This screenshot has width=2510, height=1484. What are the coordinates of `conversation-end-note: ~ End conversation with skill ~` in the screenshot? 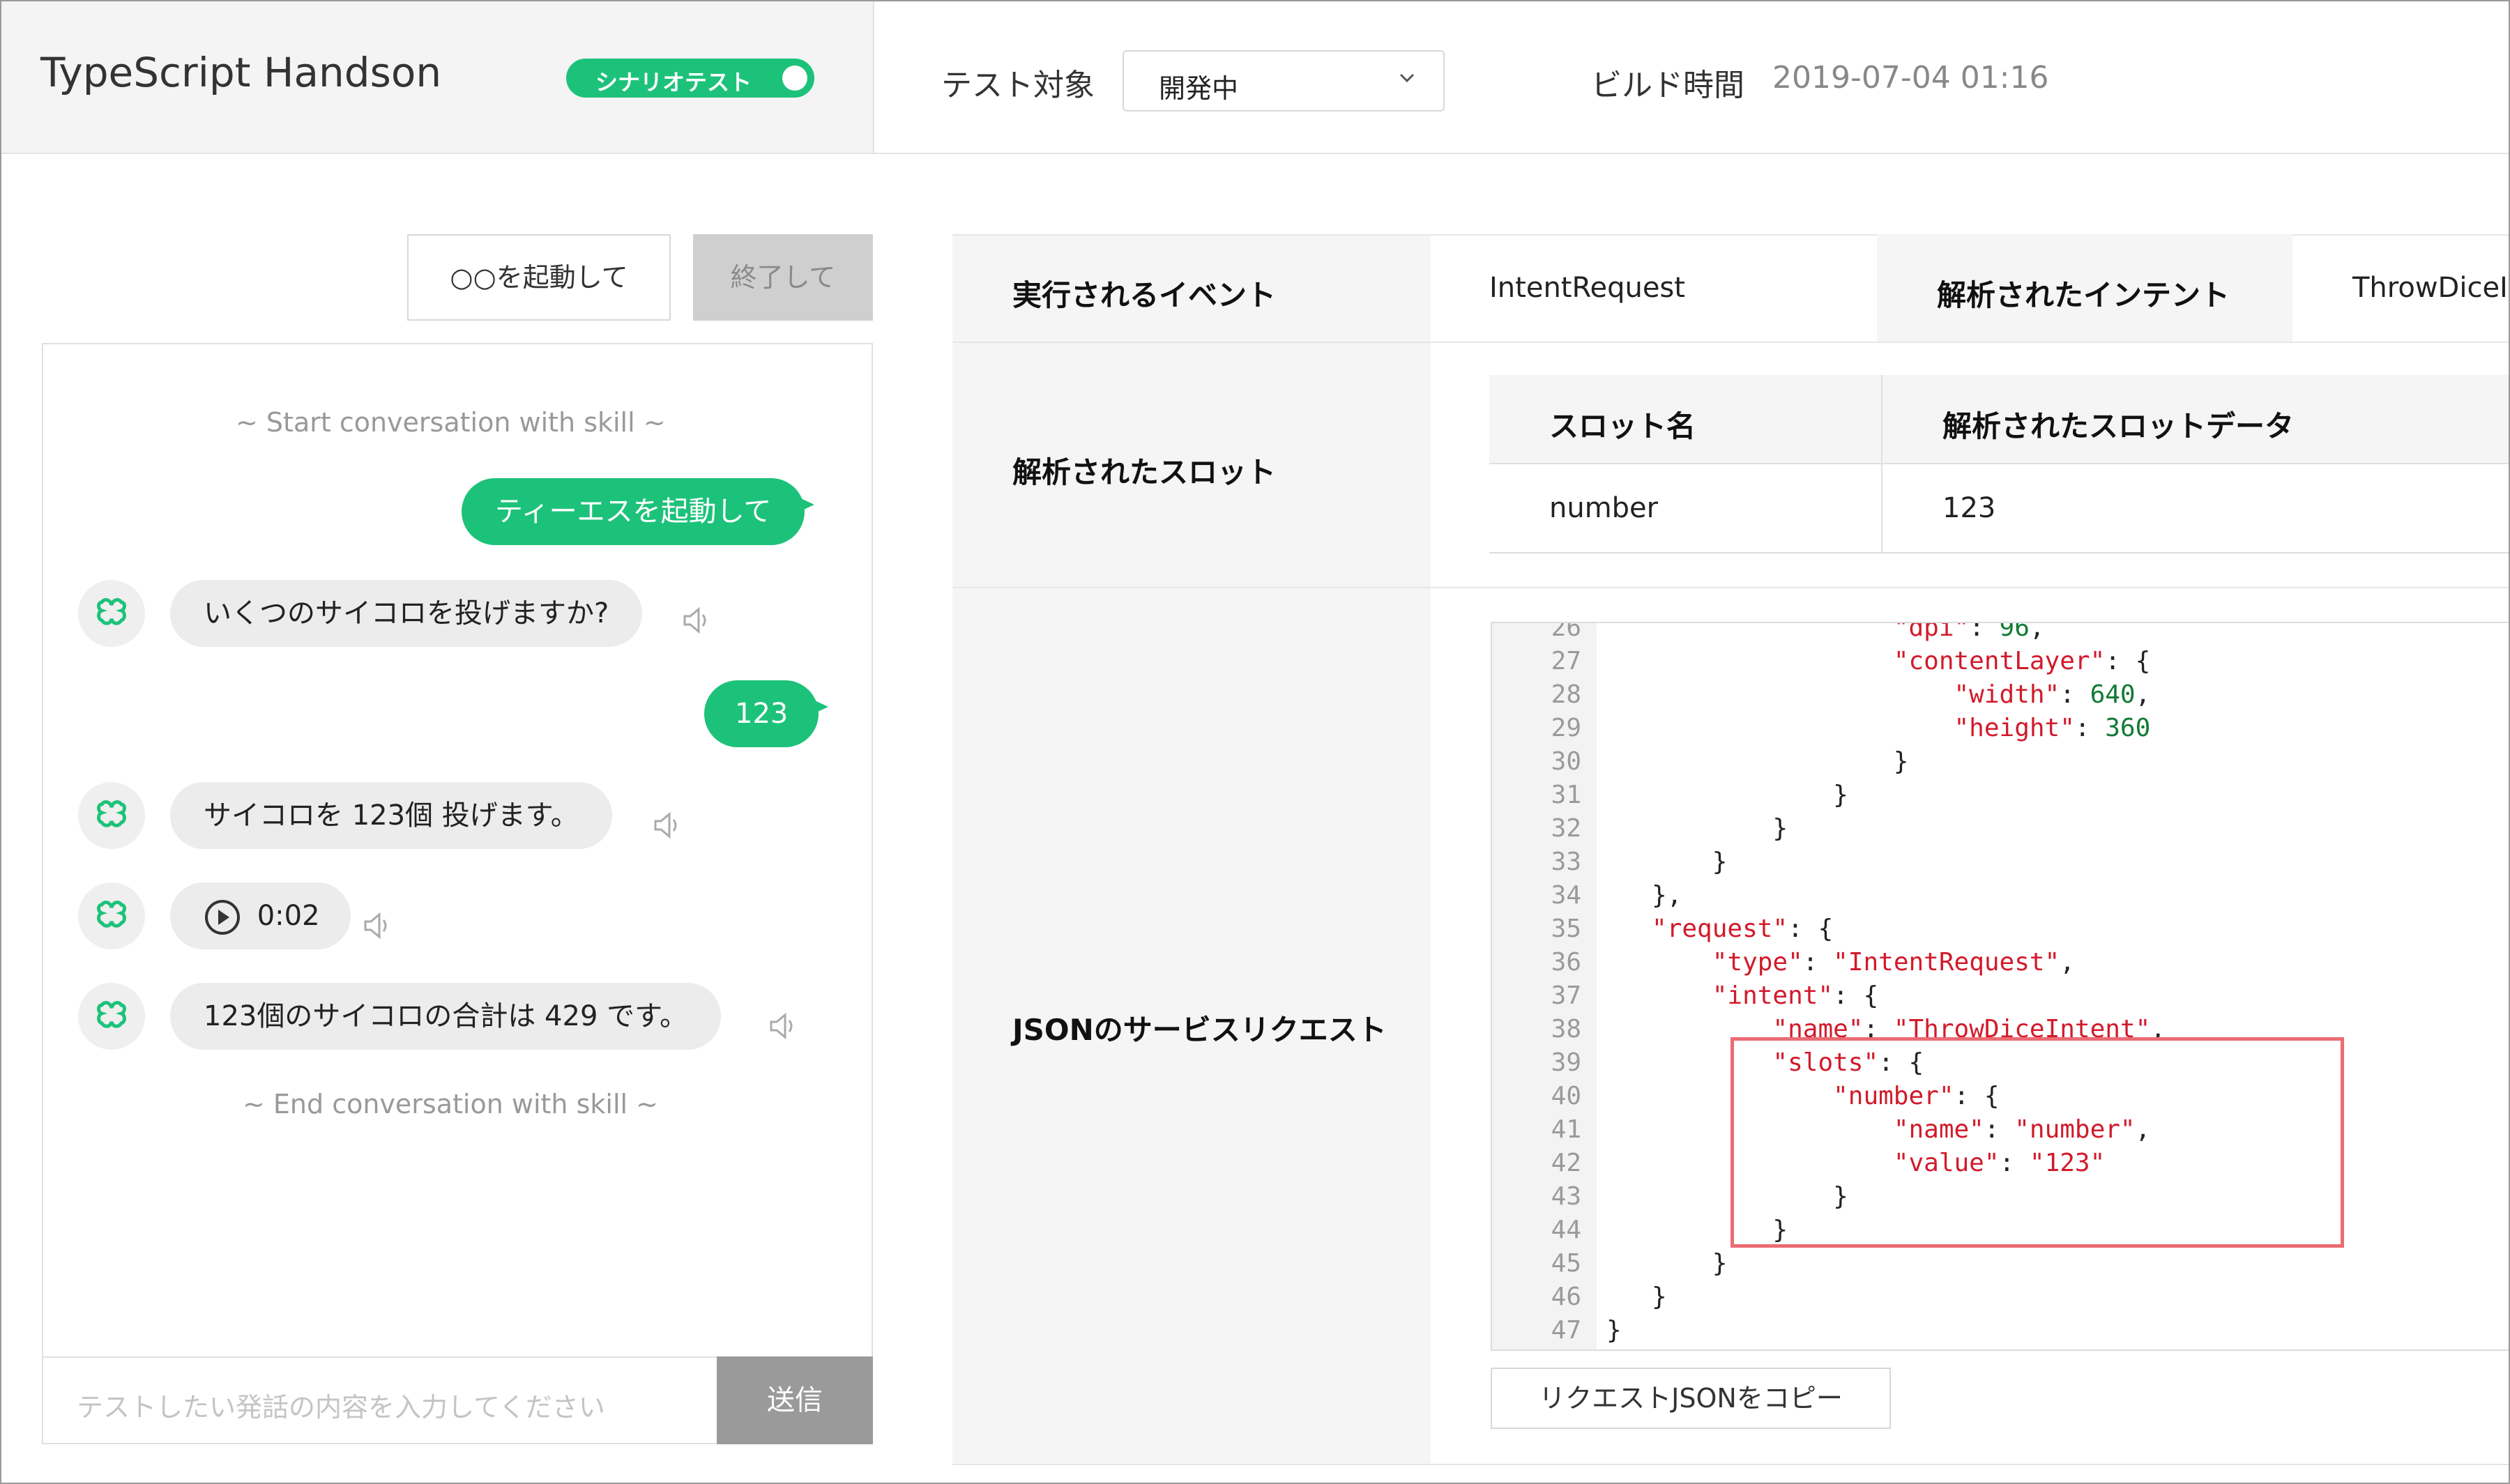 It's located at (450, 1104).